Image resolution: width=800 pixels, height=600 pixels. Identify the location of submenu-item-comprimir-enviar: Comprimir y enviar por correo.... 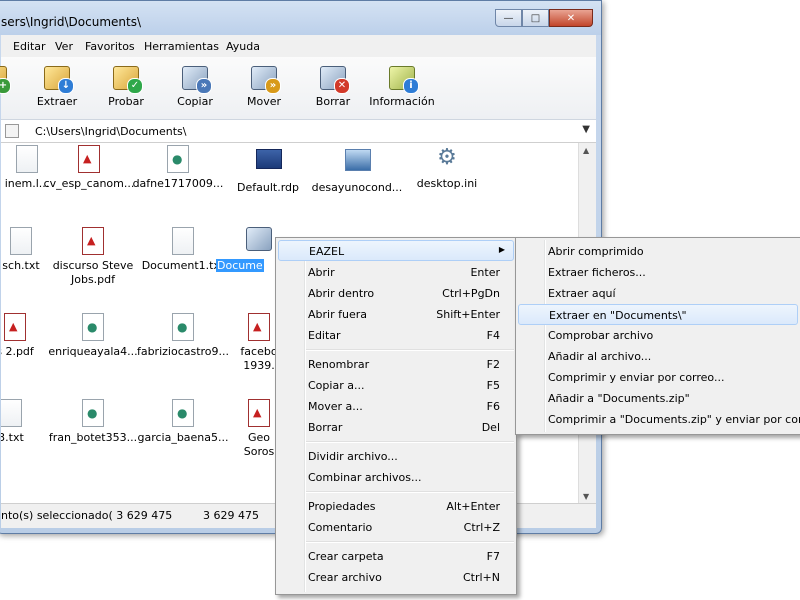
(658, 377).